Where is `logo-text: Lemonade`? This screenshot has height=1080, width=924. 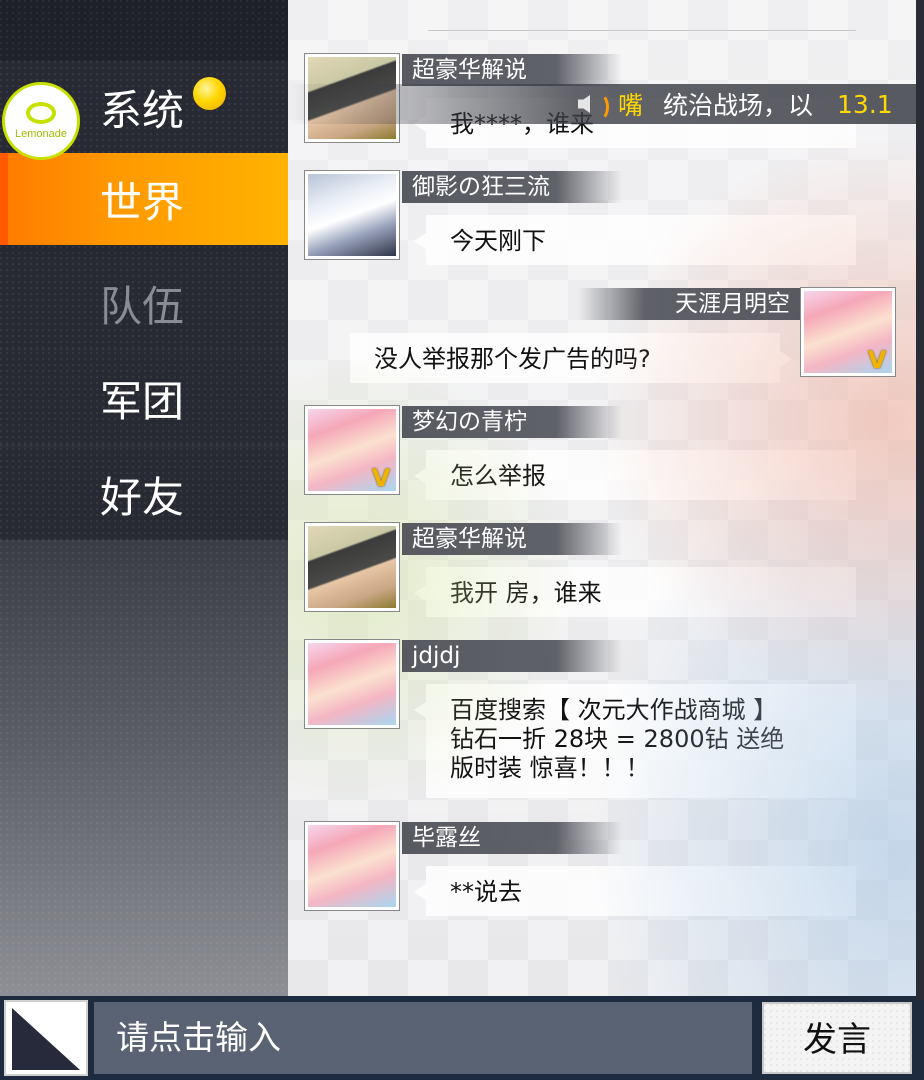 logo-text: Lemonade is located at coordinates (41, 134).